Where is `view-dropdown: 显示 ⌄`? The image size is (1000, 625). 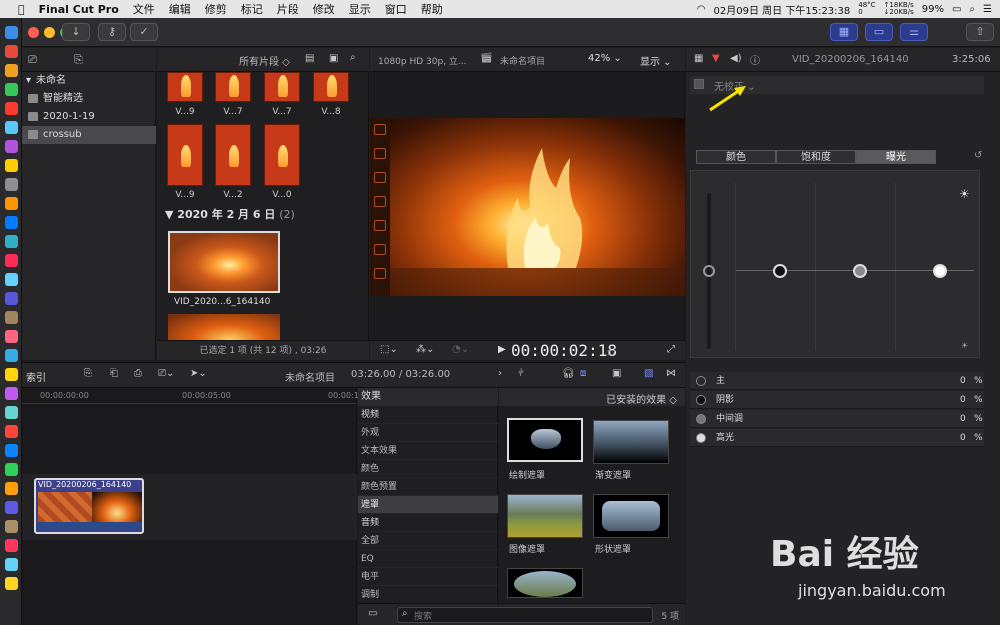
view-dropdown: 显示 ⌄ is located at coordinates (656, 60).